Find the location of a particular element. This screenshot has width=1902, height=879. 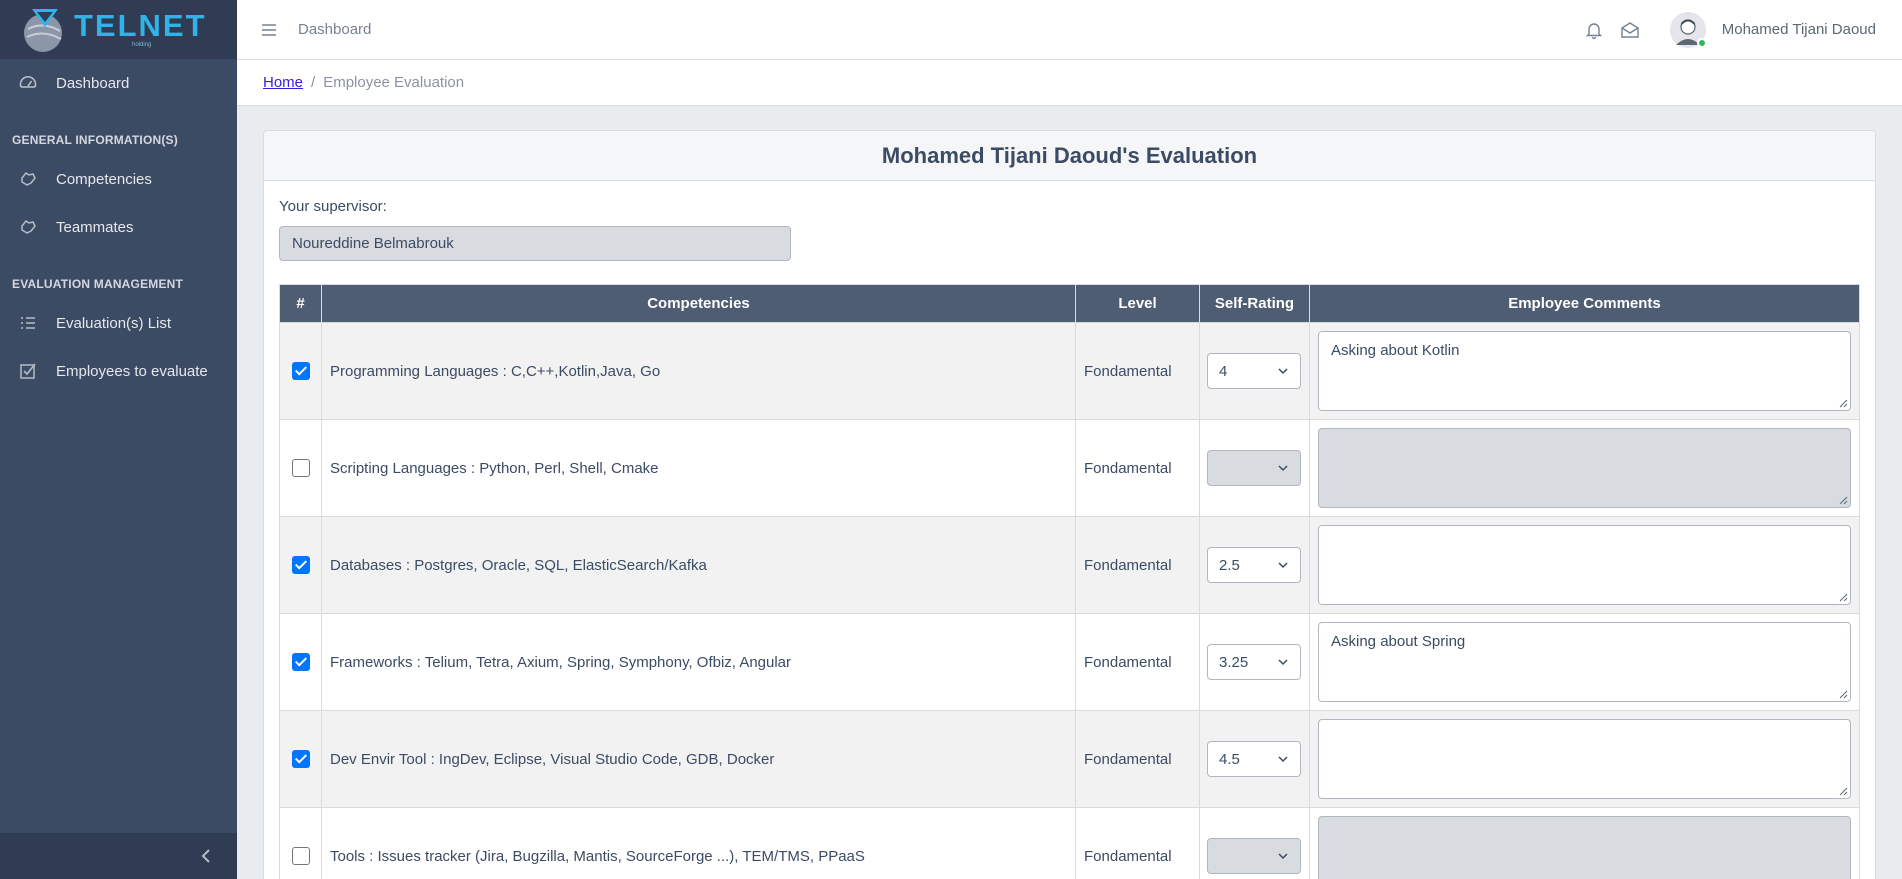

brand-logo: TELNET holding is located at coordinates (118, 29).